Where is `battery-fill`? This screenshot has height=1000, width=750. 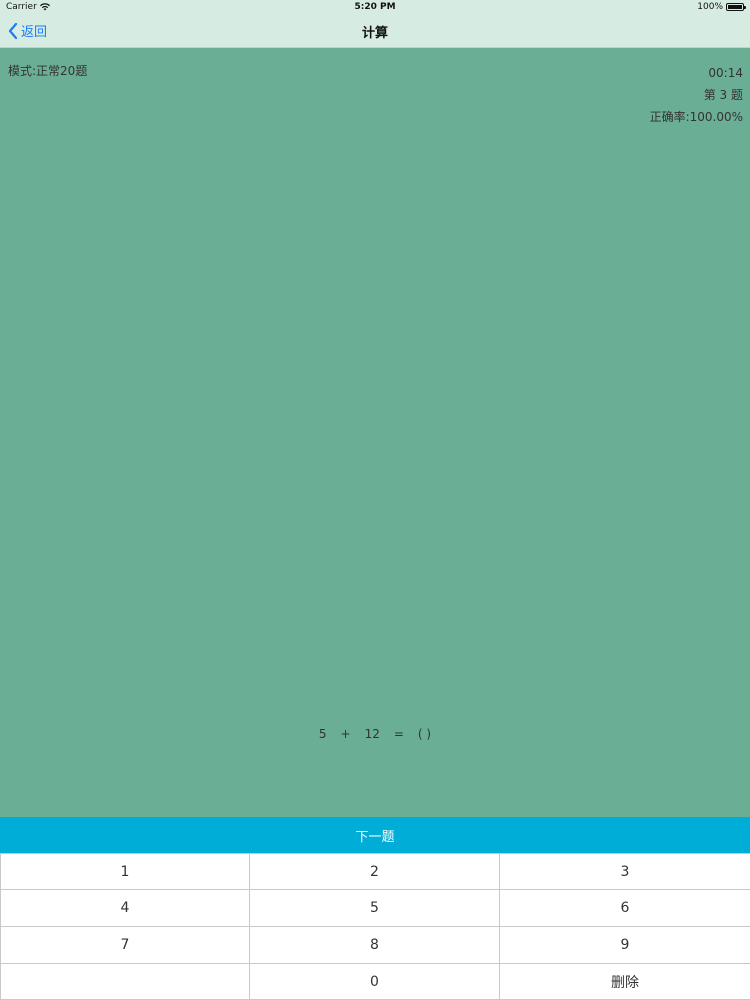 battery-fill is located at coordinates (735, 7).